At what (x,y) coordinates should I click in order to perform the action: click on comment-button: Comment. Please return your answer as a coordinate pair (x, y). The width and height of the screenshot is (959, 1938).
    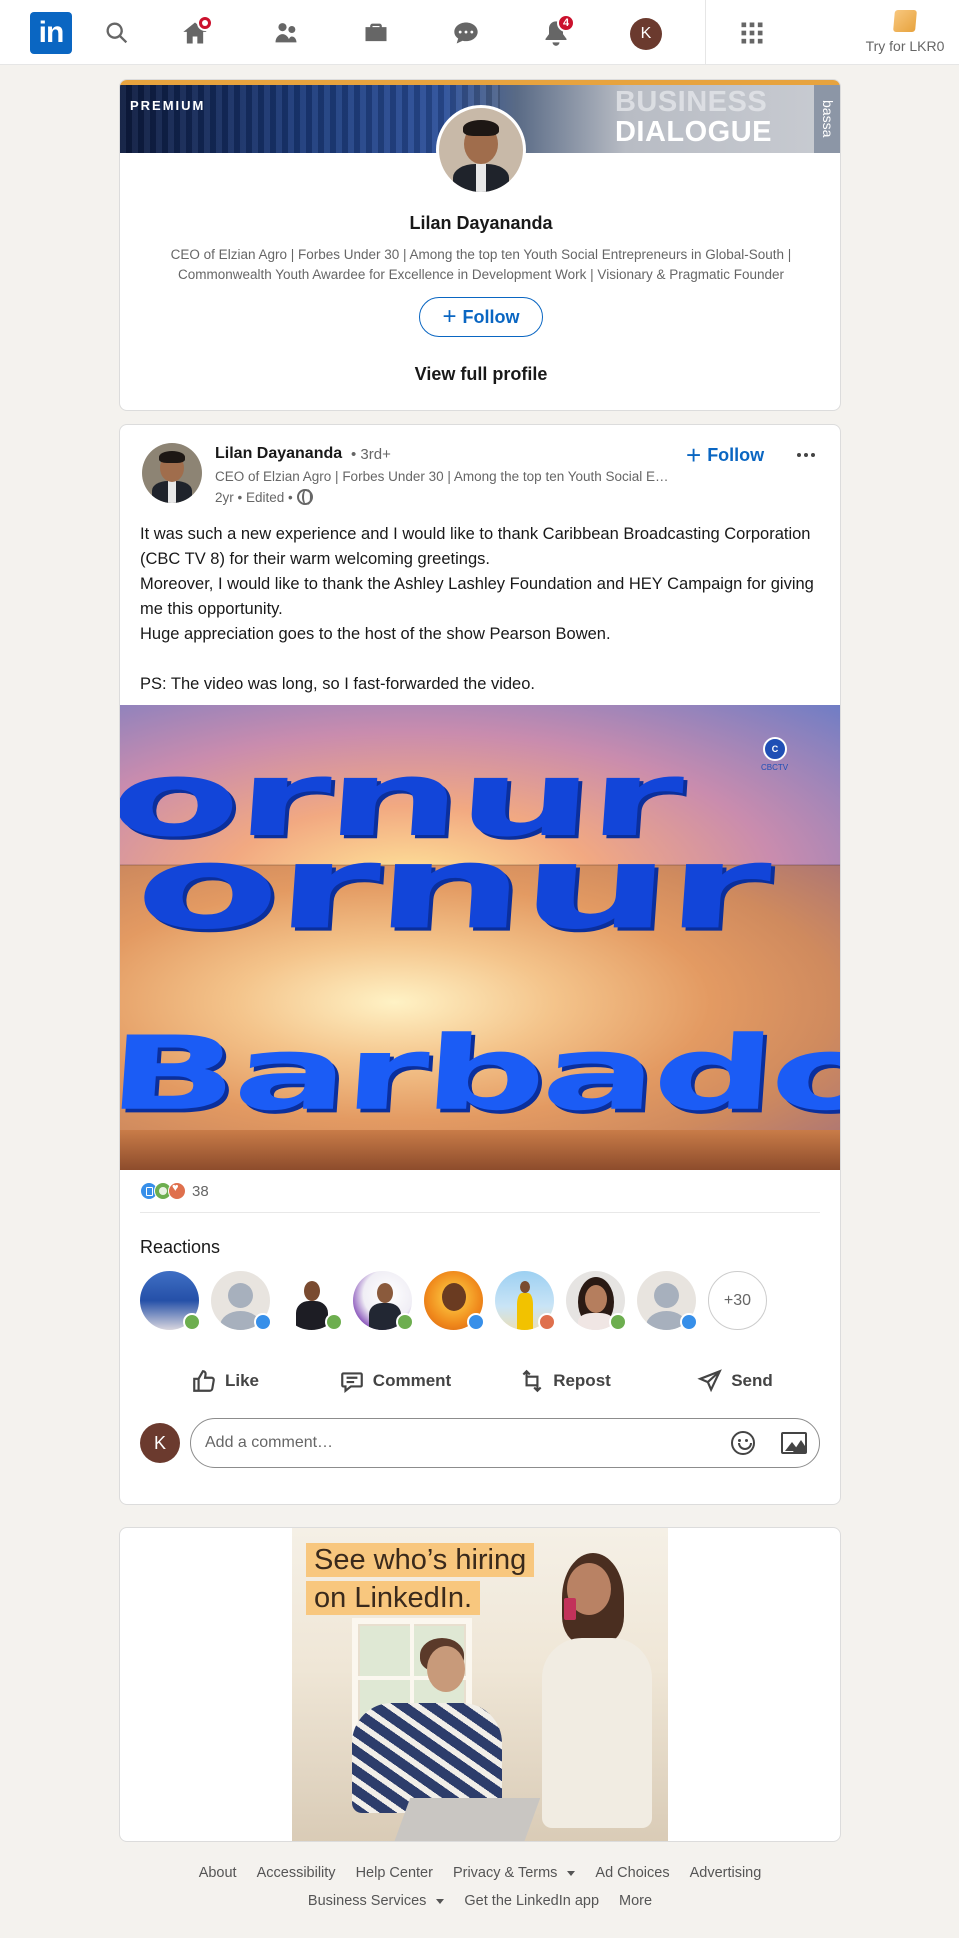
    Looking at the image, I should click on (395, 1381).